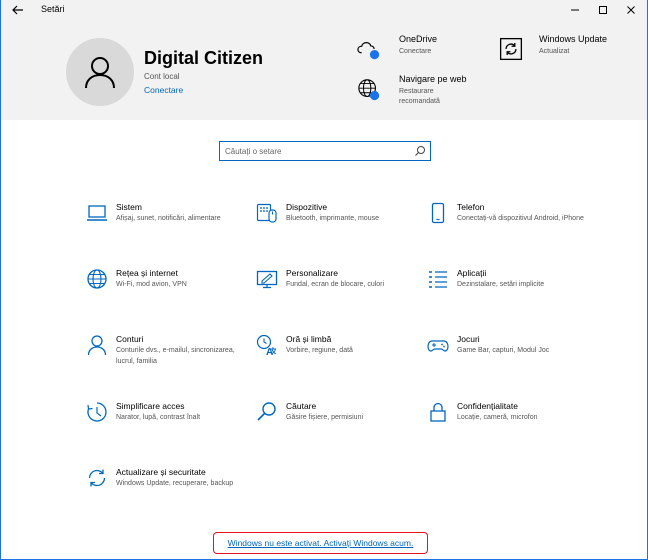 This screenshot has height=560, width=648. What do you see at coordinates (487, 406) in the screenshot?
I see `category-title: Confidențialitate` at bounding box center [487, 406].